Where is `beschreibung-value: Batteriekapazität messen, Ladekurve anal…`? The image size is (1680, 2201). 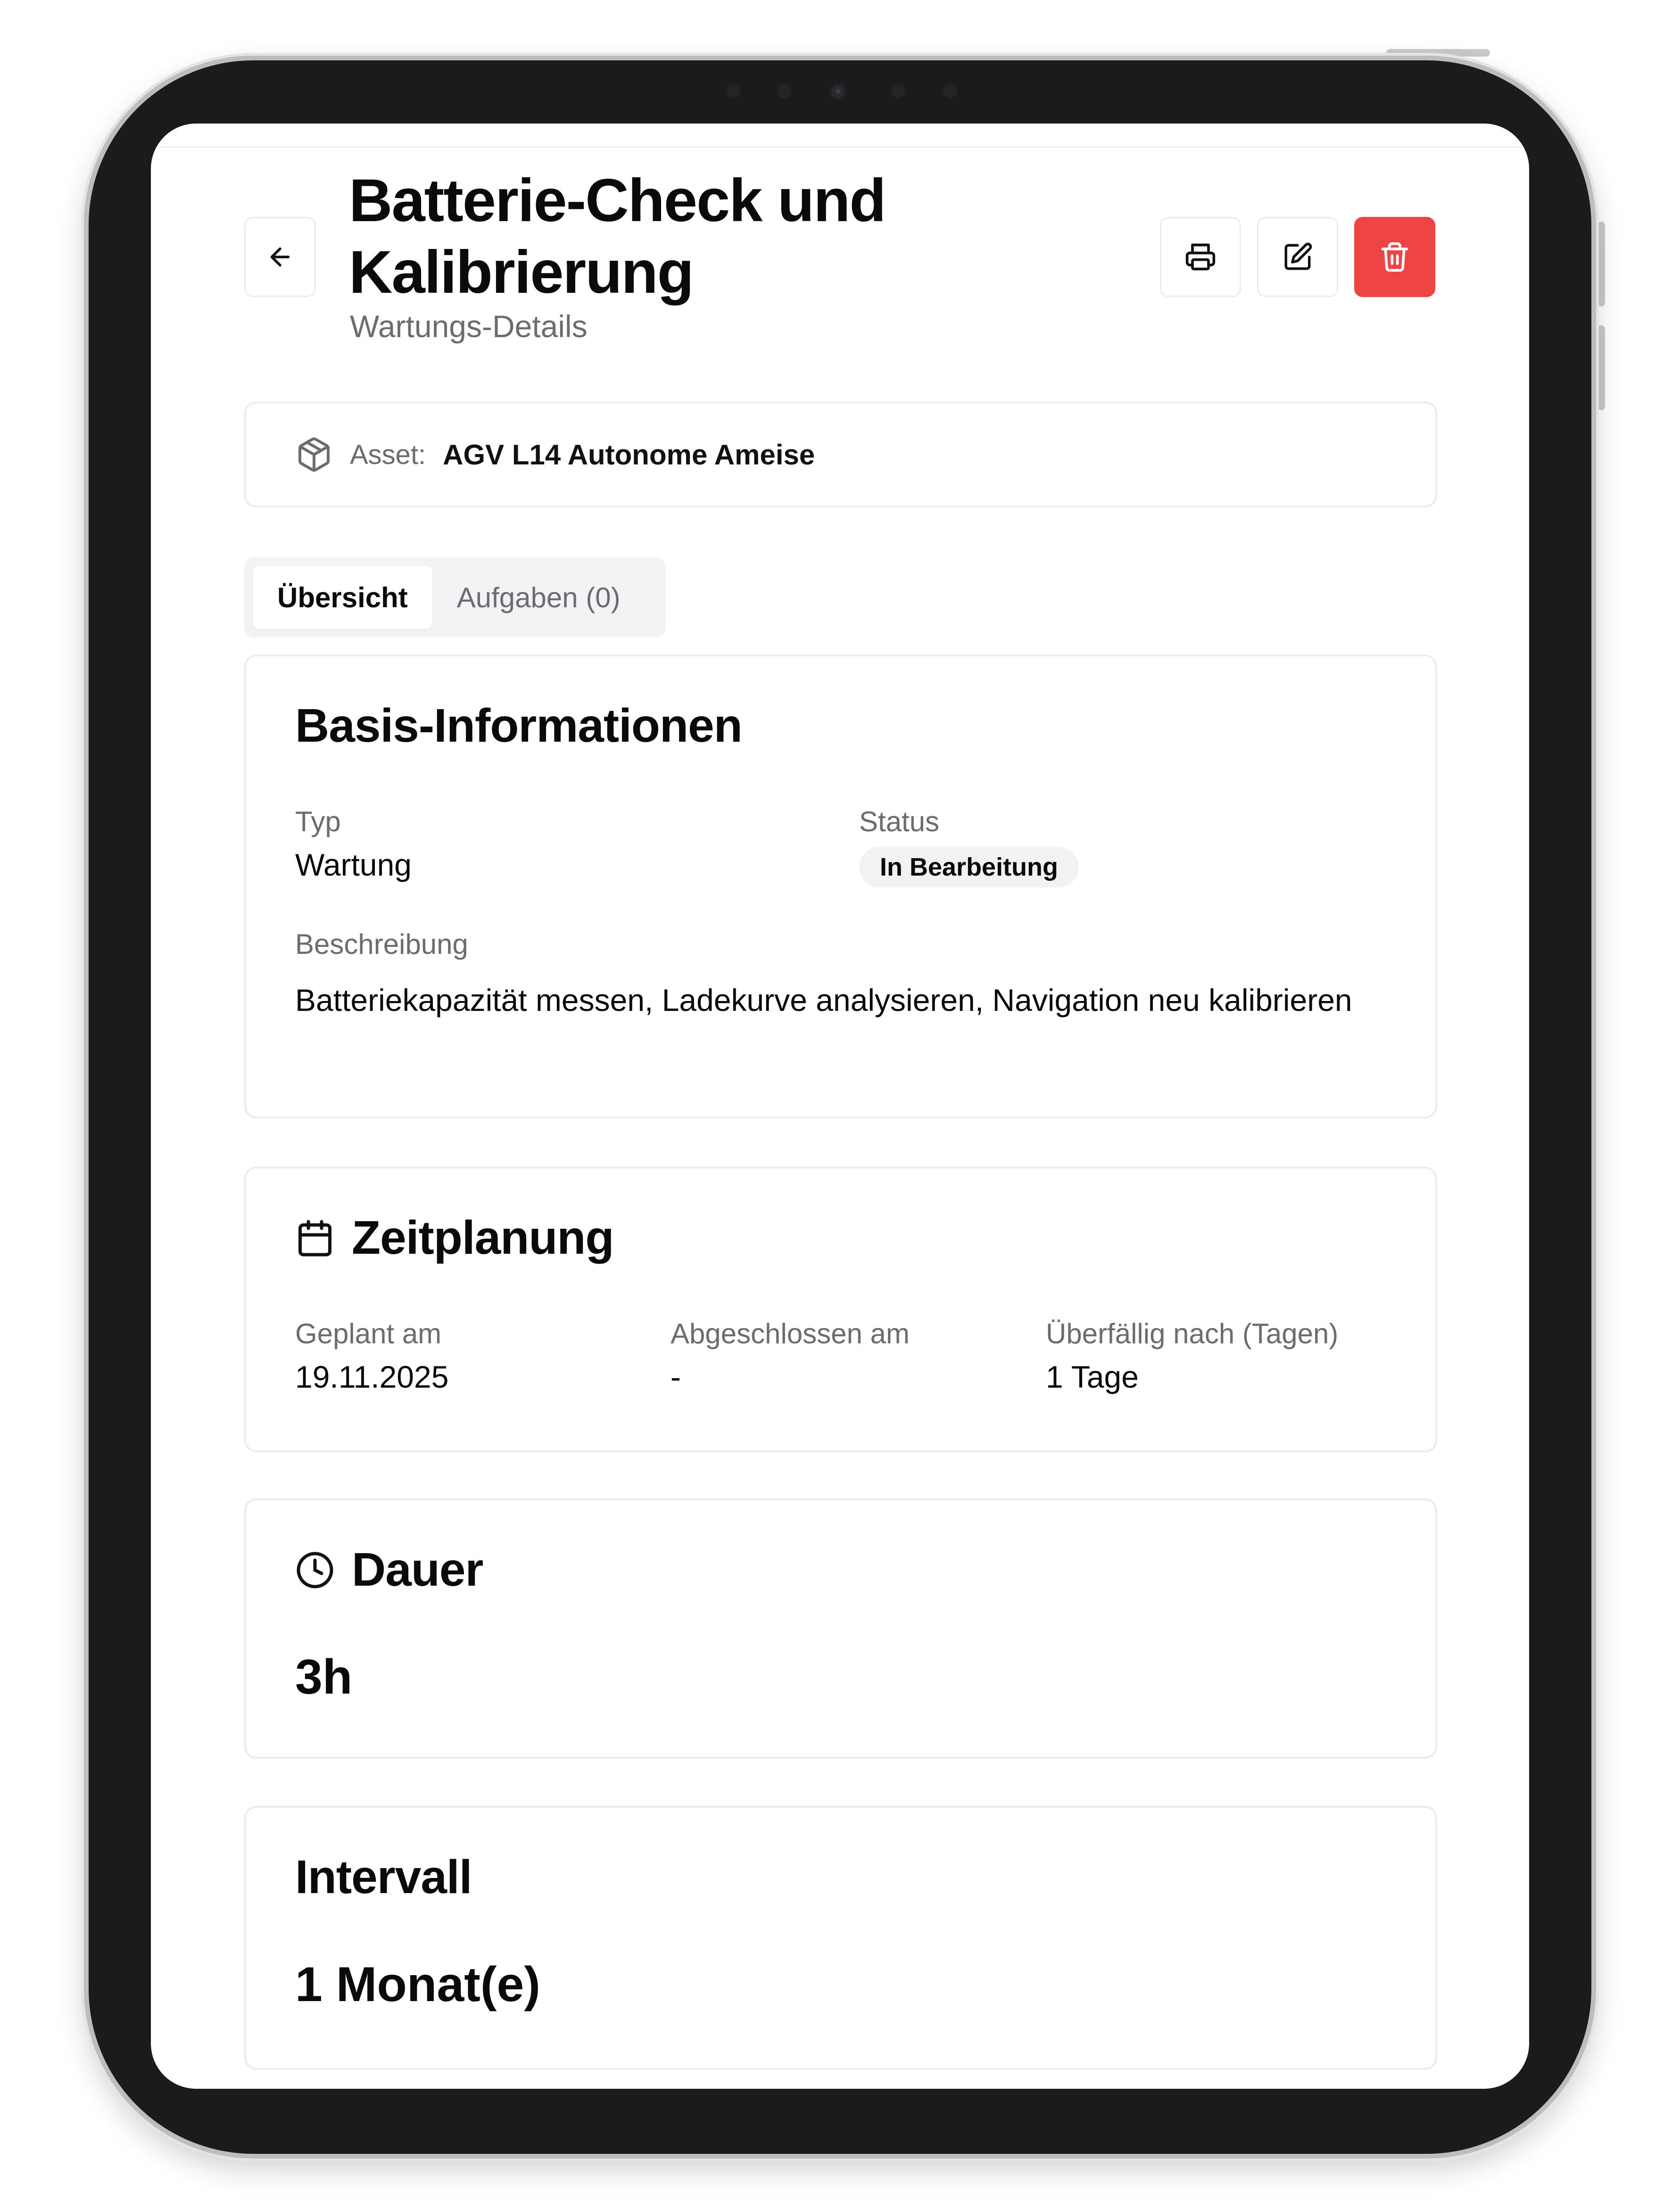 beschreibung-value: Batteriekapazität messen, Ladekurve anal… is located at coordinates (823, 1000).